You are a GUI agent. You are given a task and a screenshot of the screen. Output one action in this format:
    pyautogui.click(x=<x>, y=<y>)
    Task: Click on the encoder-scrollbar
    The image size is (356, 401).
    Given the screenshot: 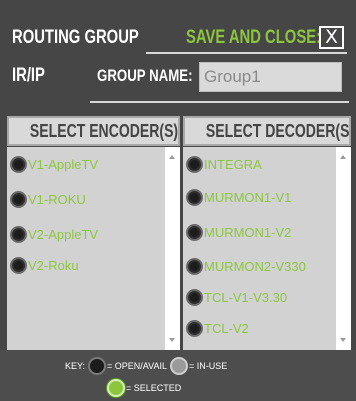 What is the action you would take?
    pyautogui.click(x=172, y=248)
    